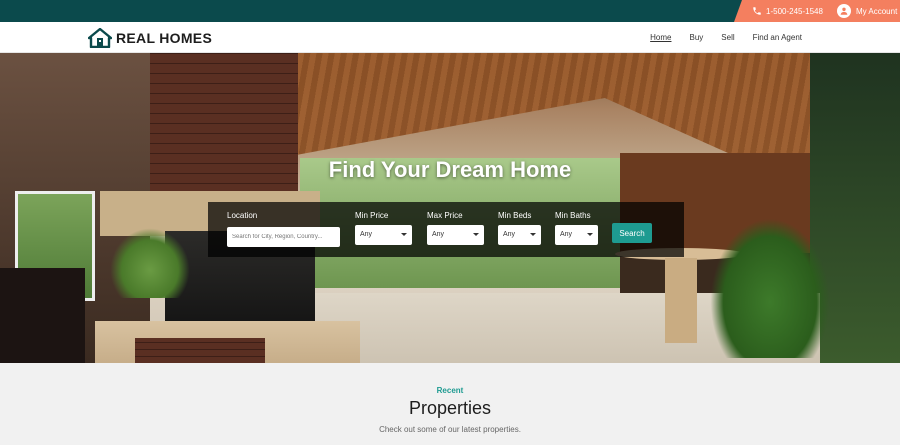  What do you see at coordinates (509, 234) in the screenshot?
I see `min-beds-value: Any` at bounding box center [509, 234].